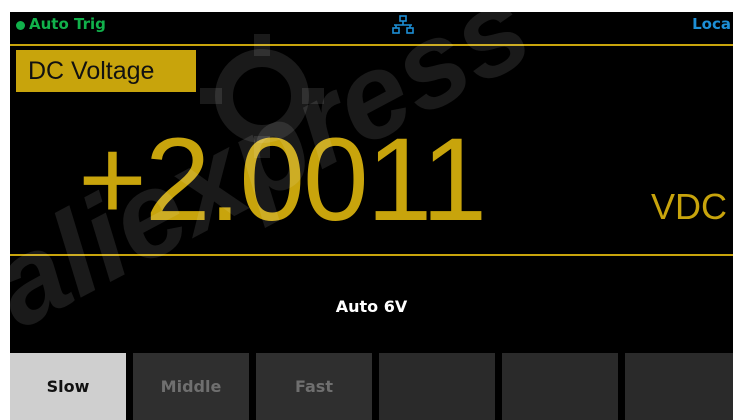 This screenshot has width=733, height=420. I want to click on status-bar: Auto Trig Loca, so click(371, 25).